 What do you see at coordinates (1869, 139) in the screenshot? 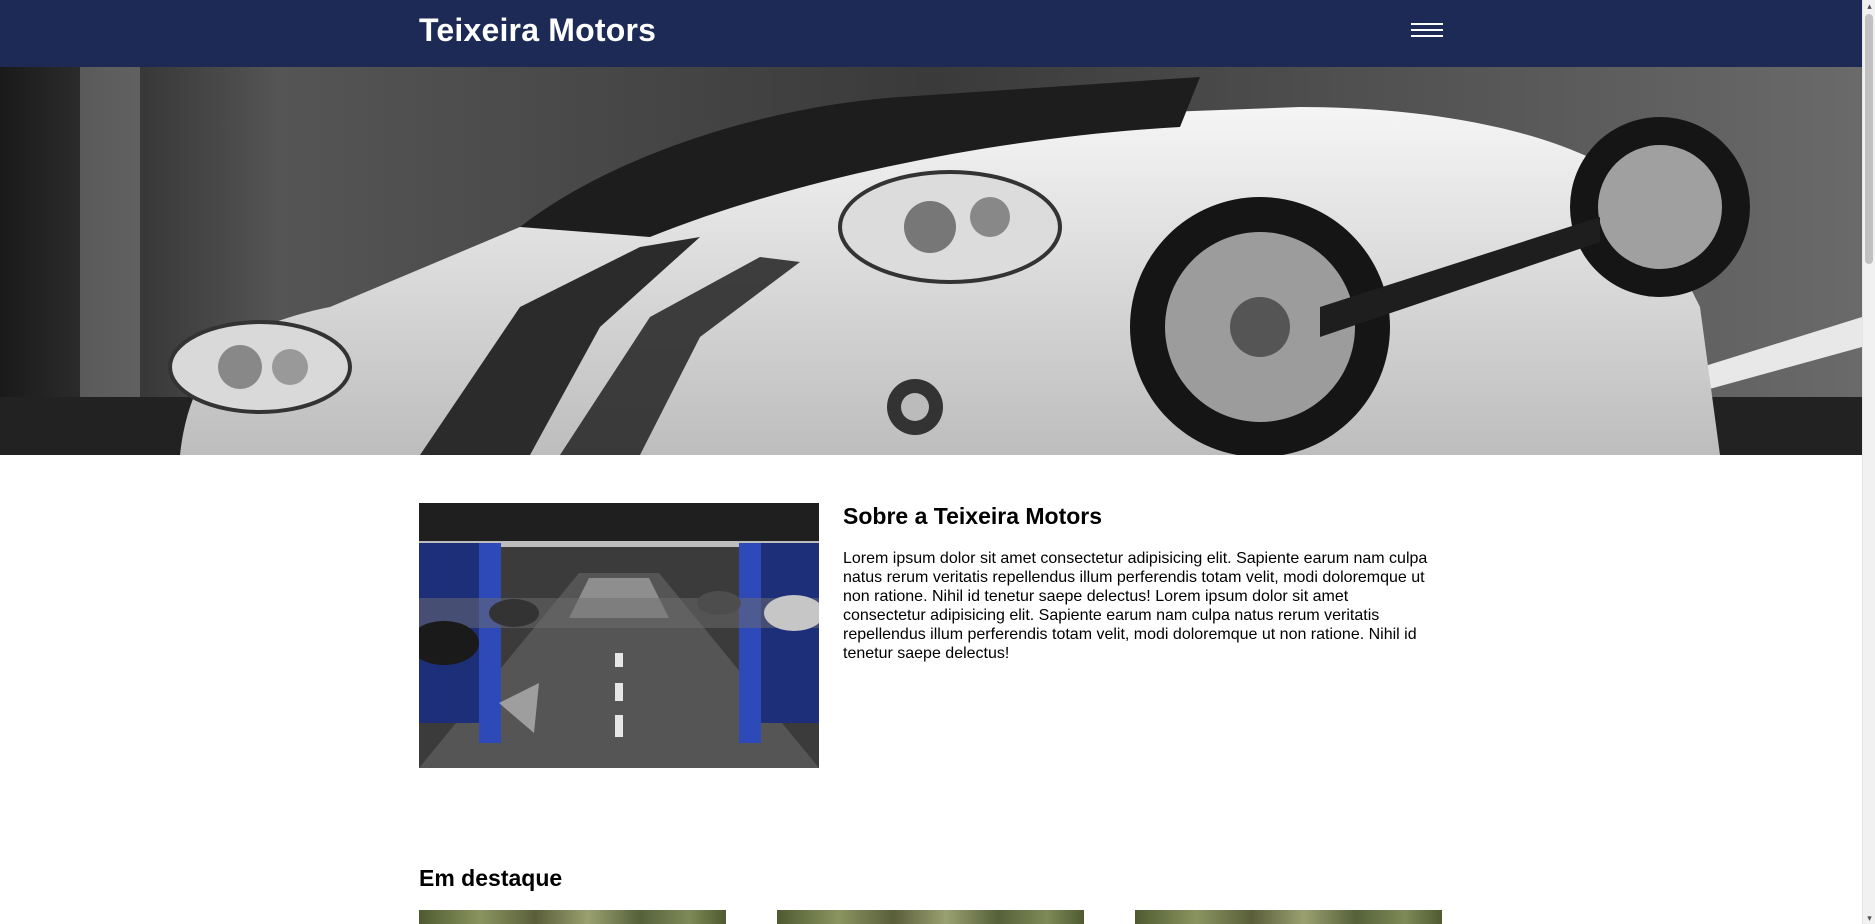
I see `scroll-thumb` at bounding box center [1869, 139].